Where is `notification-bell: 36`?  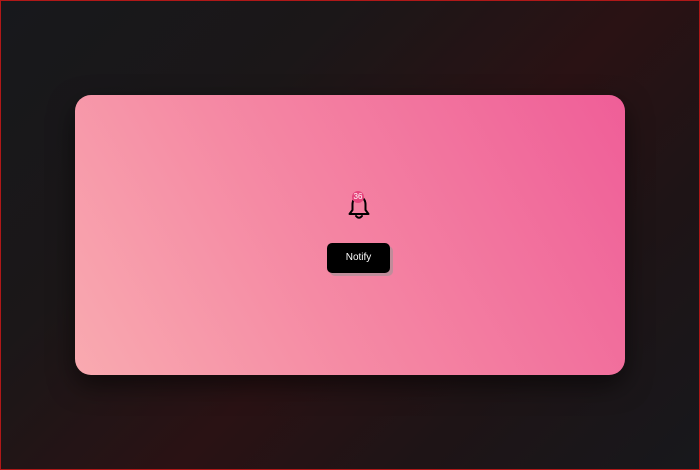
notification-bell: 36 is located at coordinates (359, 206).